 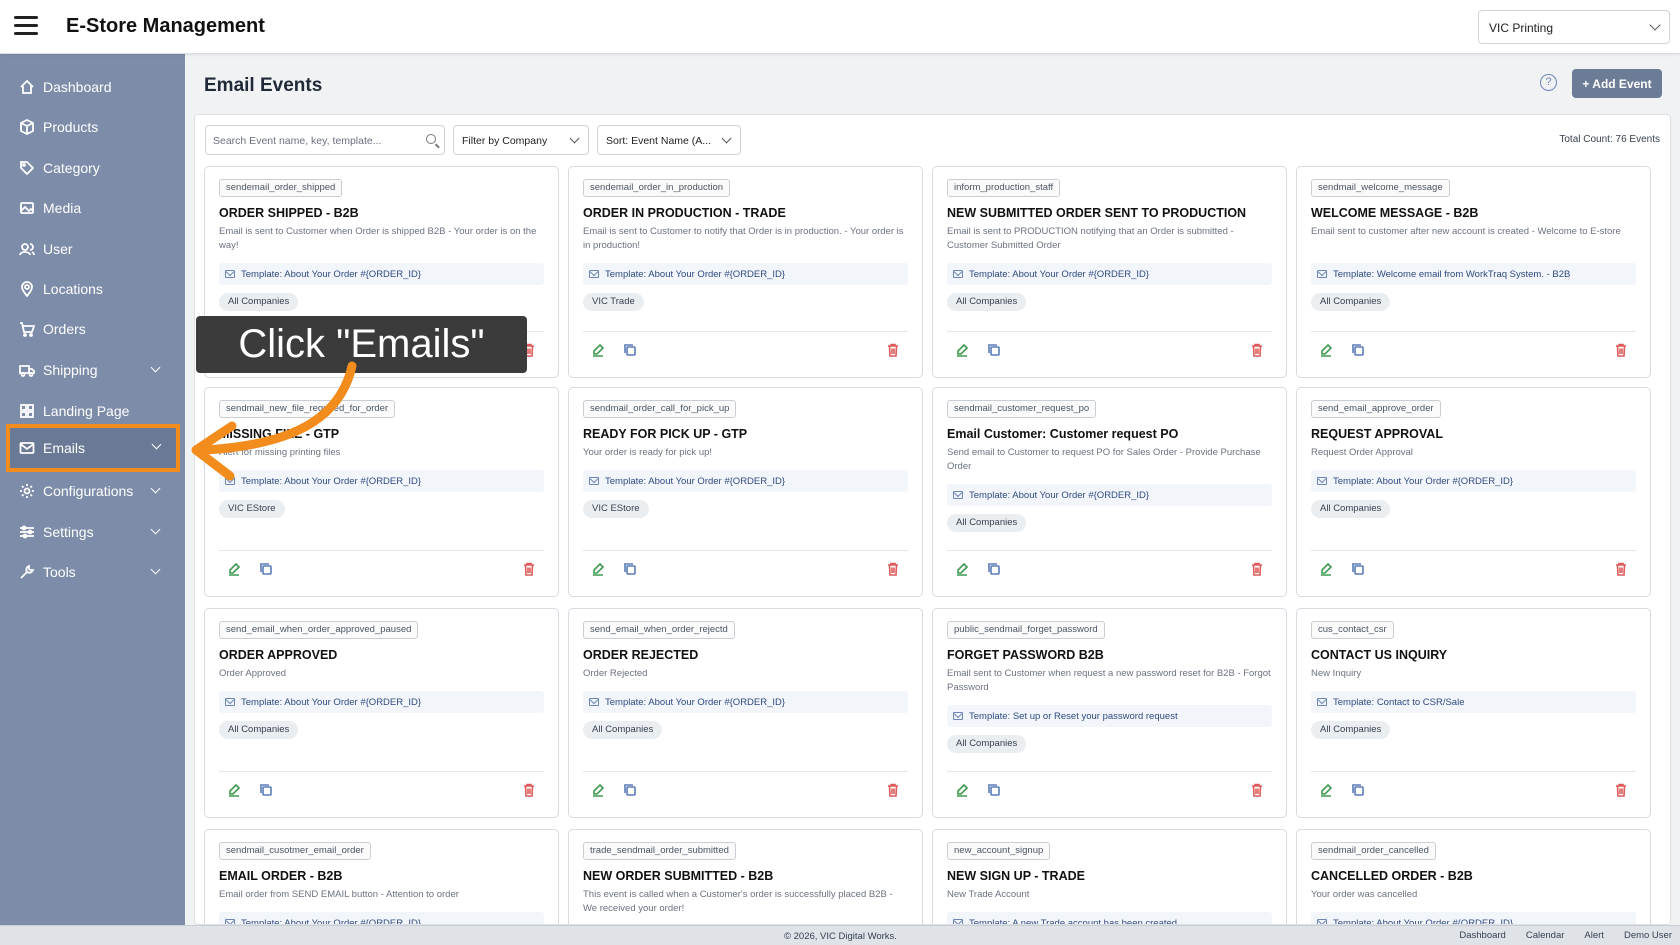 I want to click on company-select: VIC Printing, so click(x=1574, y=27).